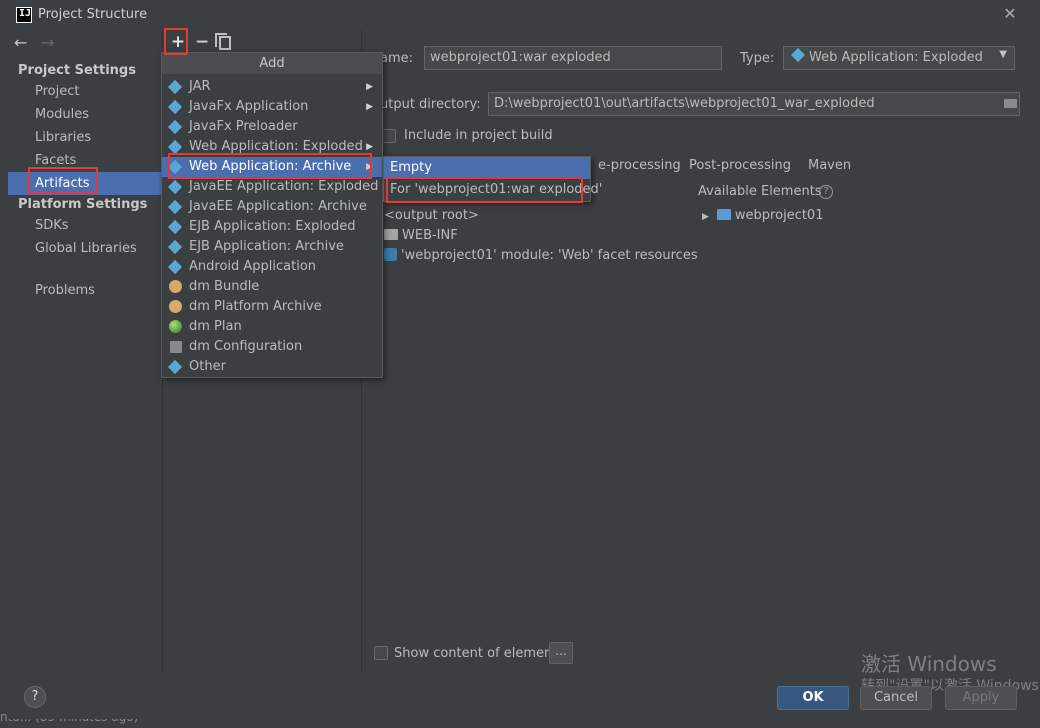  I want to click on configuration-icon, so click(176, 347).